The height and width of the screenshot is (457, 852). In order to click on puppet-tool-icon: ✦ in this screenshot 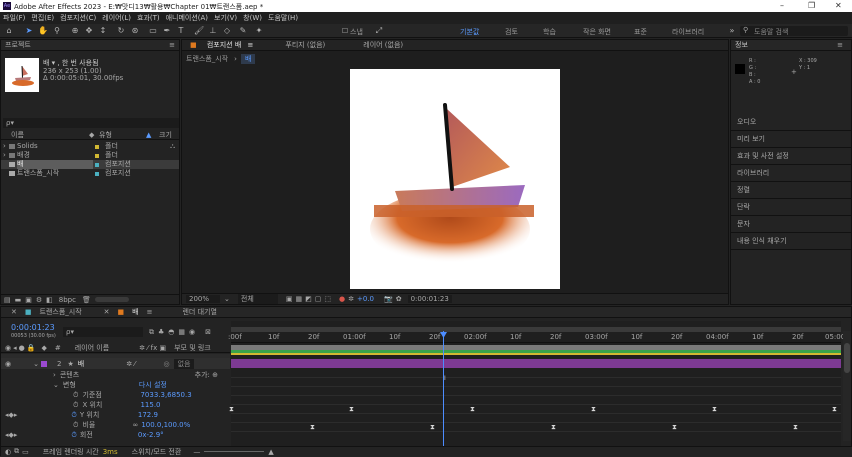, I will do `click(259, 31)`.